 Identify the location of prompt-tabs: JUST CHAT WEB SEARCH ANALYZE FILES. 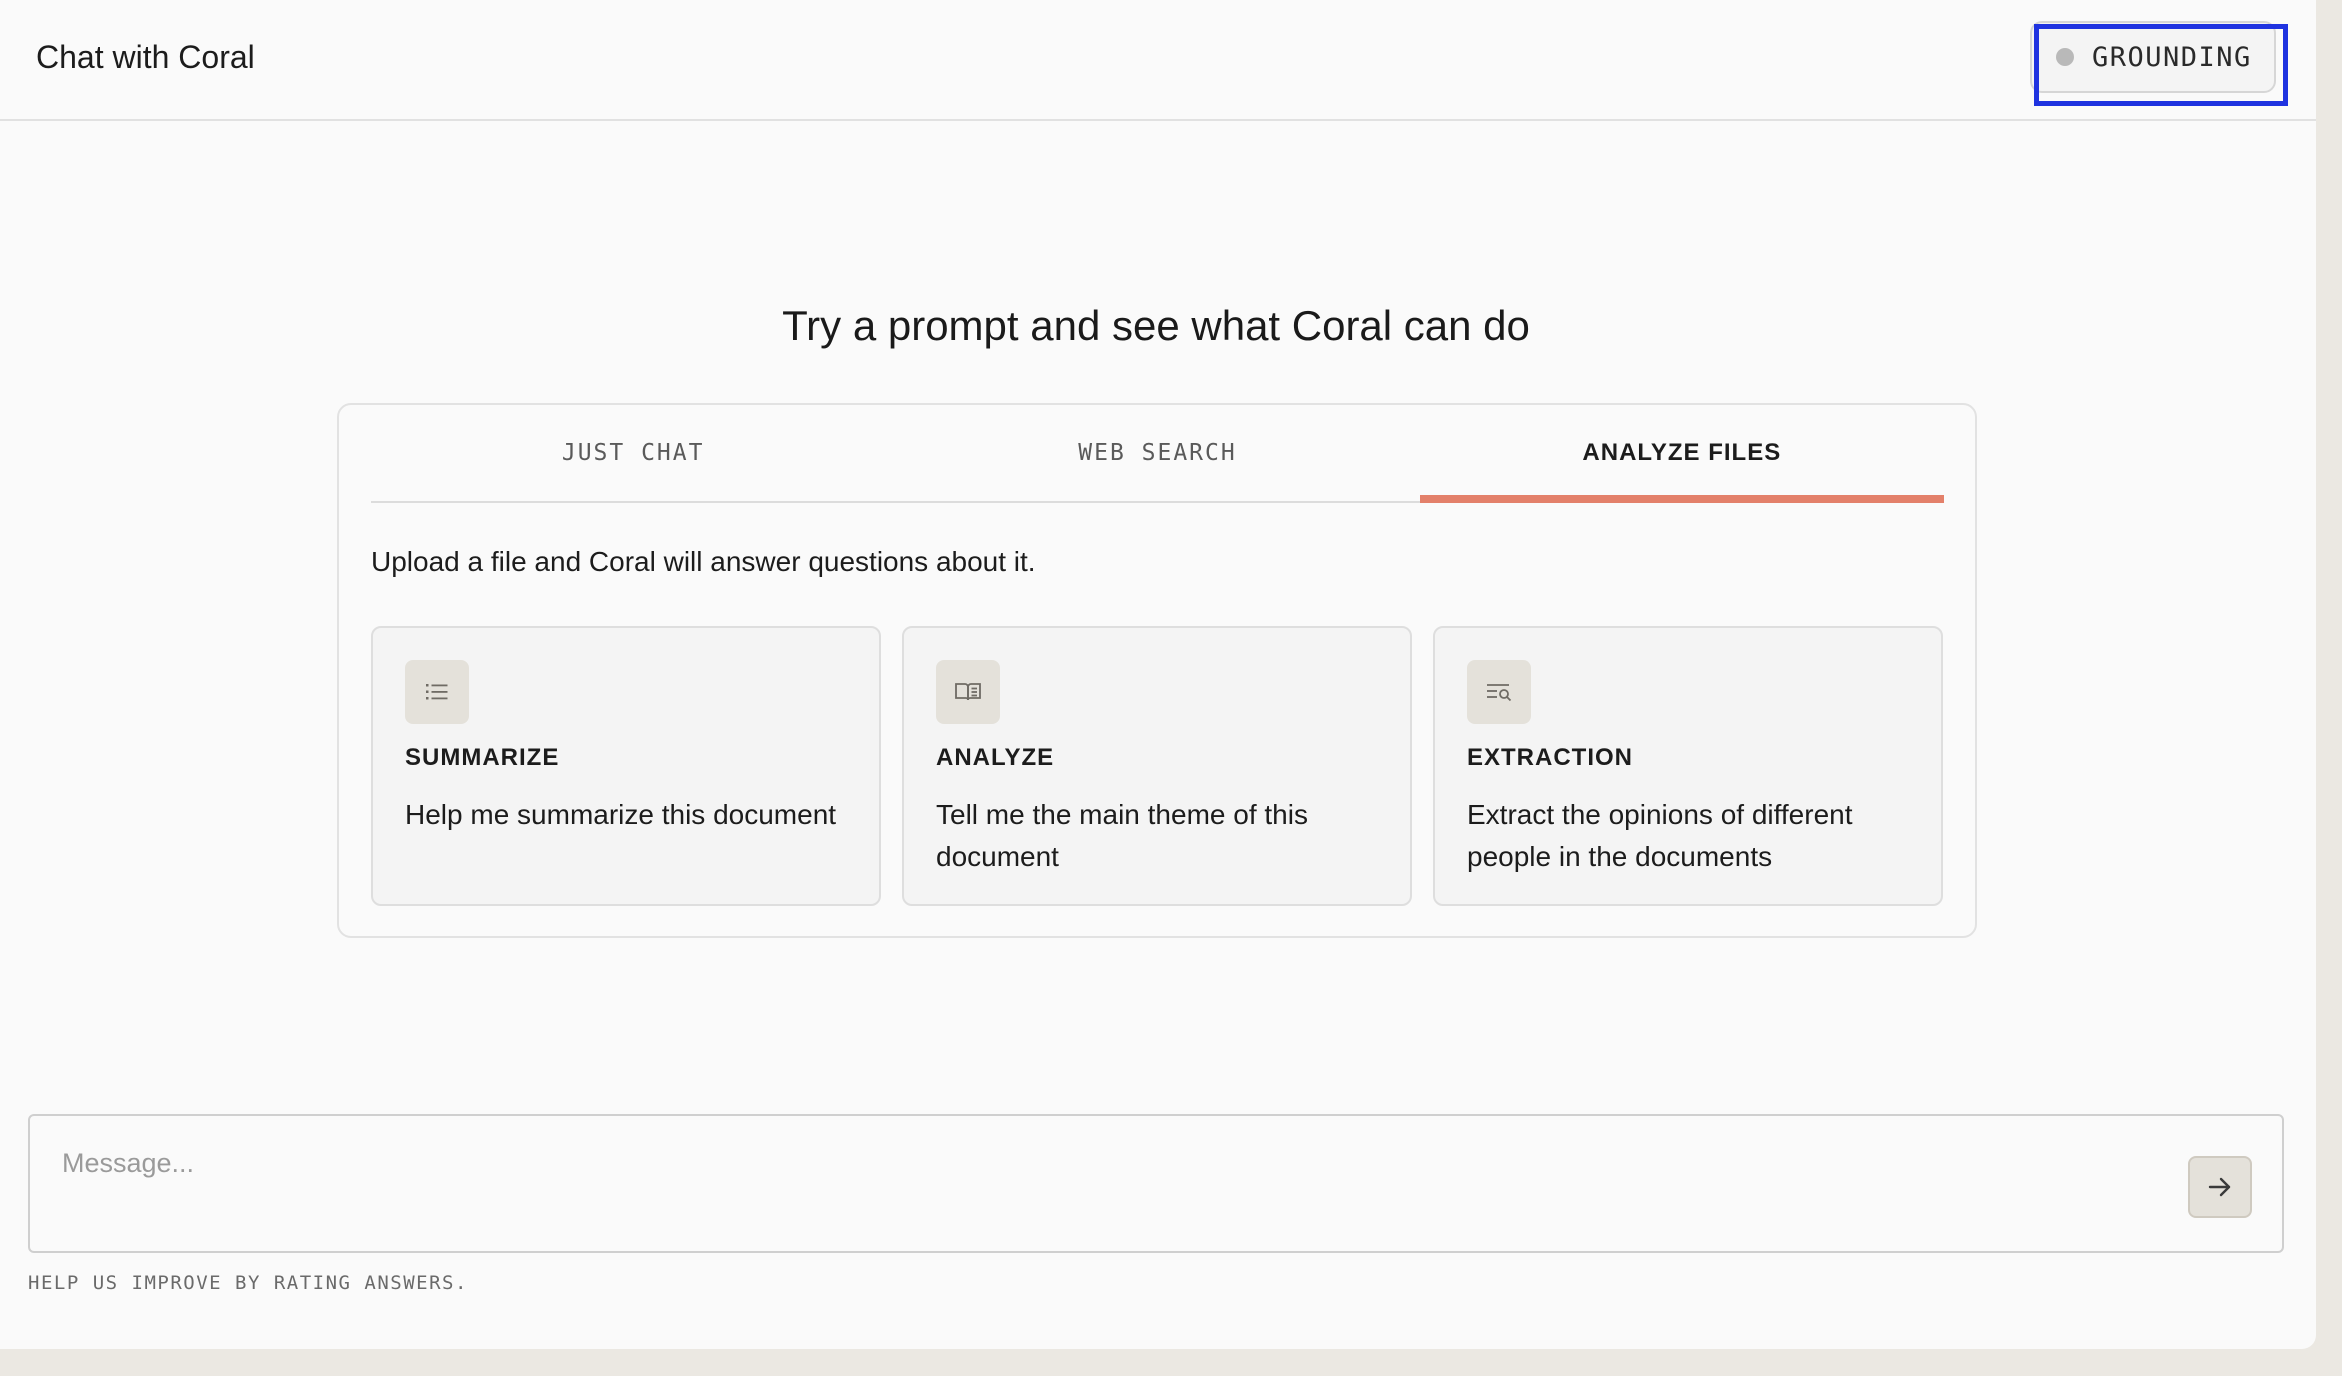
(1158, 454).